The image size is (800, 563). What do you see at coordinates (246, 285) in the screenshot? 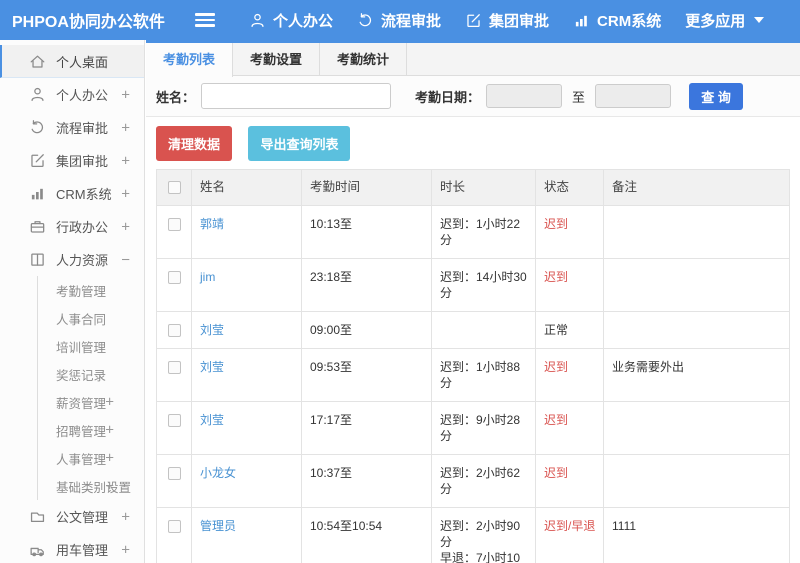
I see `name-cell: jim` at bounding box center [246, 285].